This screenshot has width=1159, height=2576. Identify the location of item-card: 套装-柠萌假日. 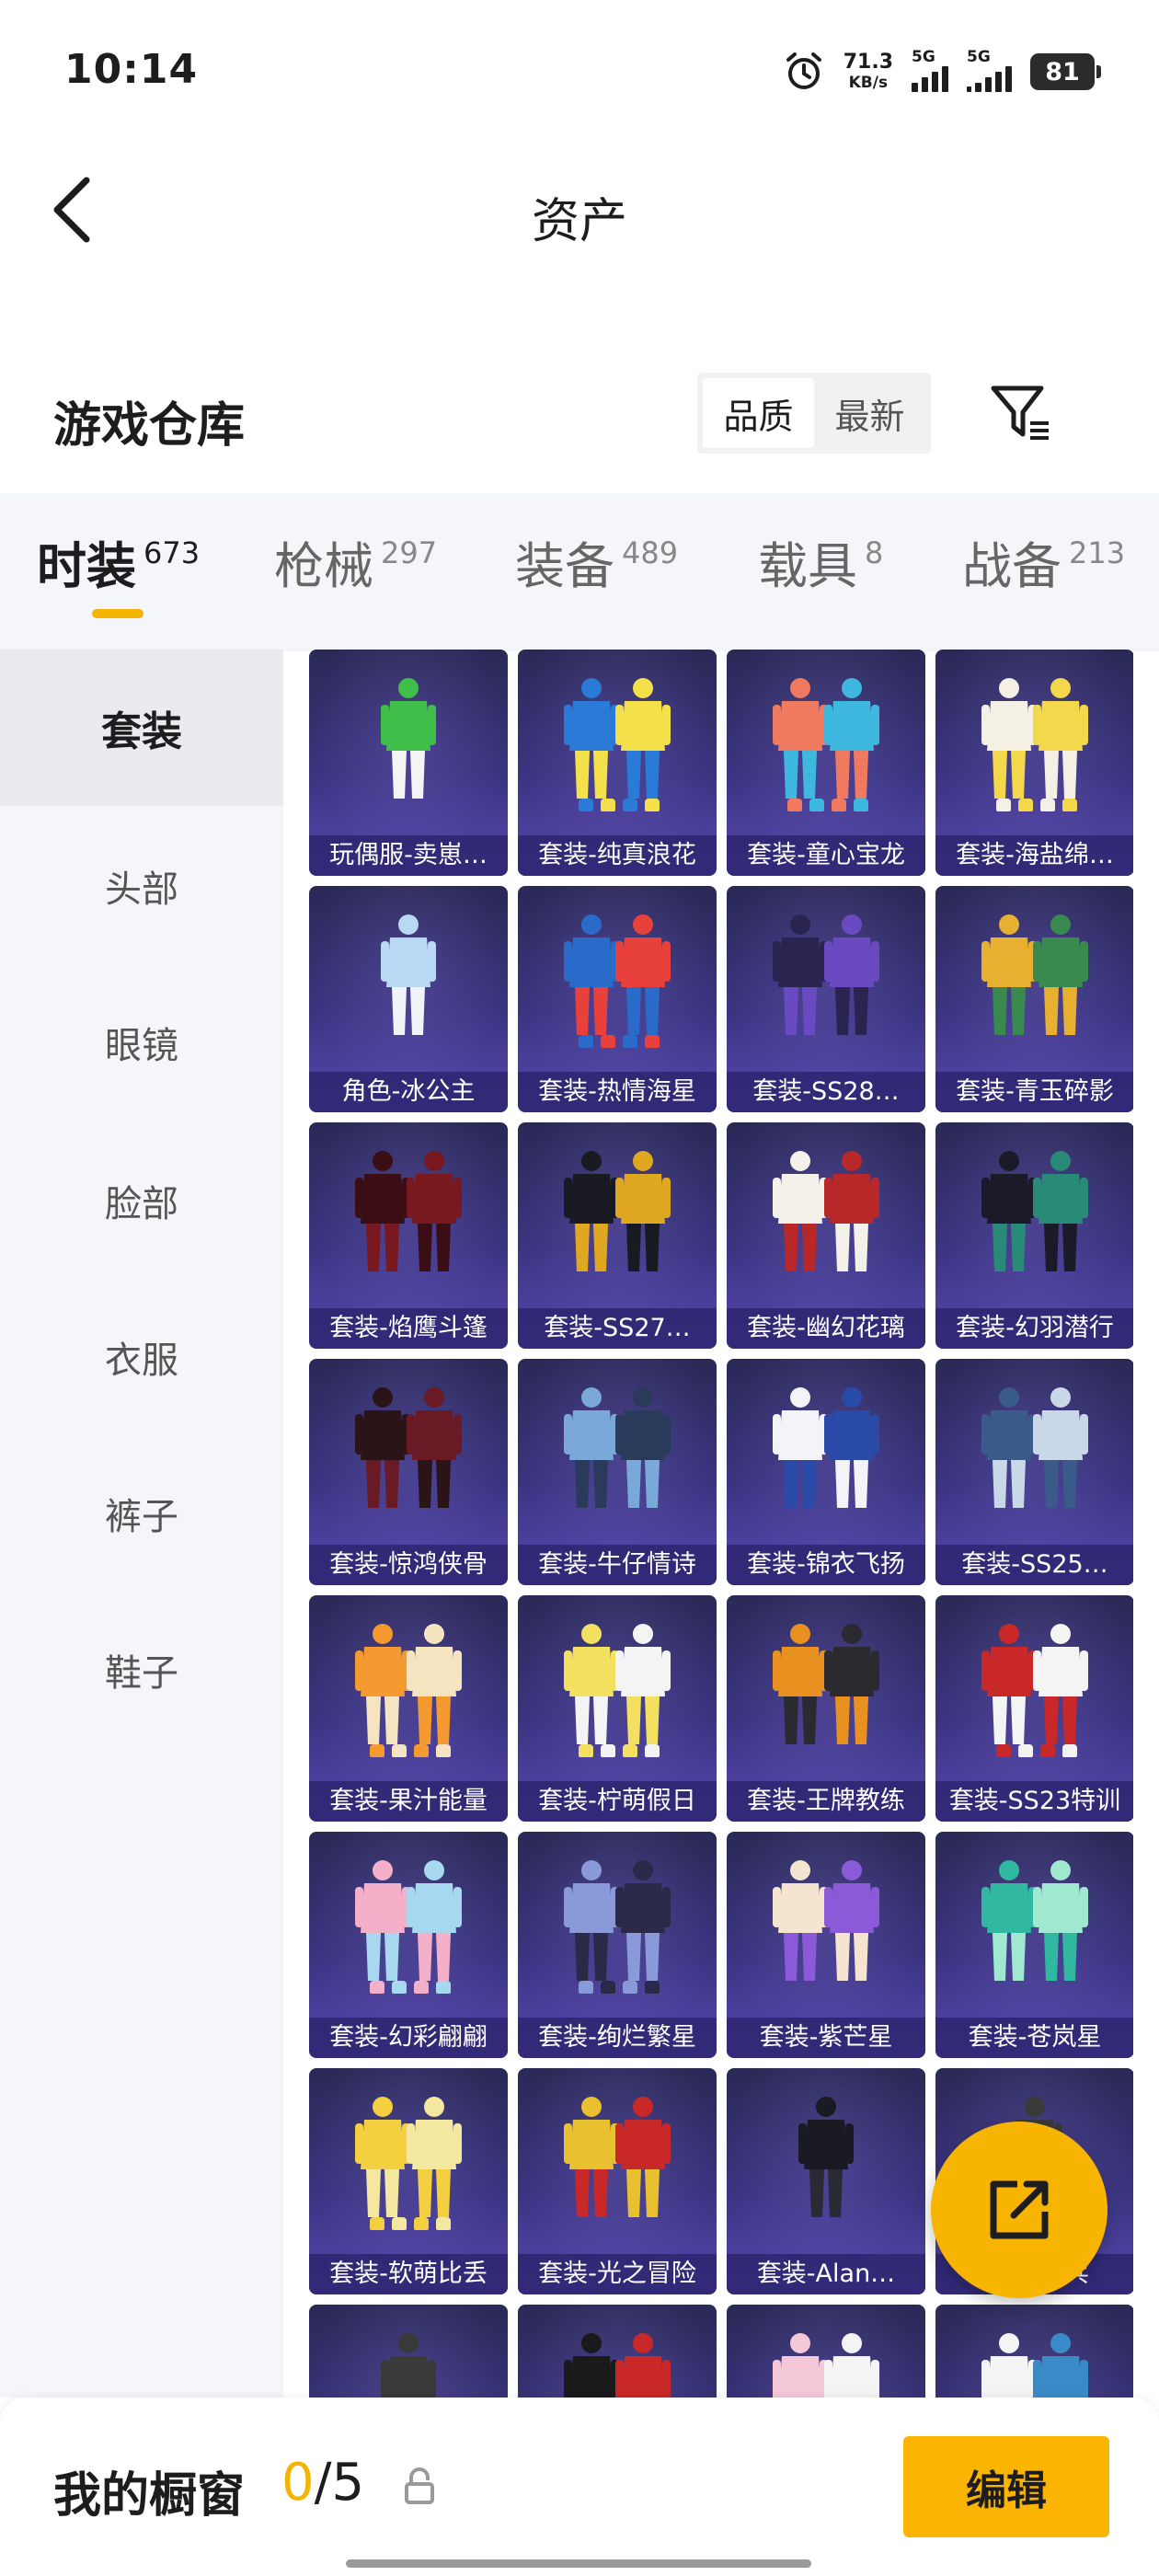
(617, 1708).